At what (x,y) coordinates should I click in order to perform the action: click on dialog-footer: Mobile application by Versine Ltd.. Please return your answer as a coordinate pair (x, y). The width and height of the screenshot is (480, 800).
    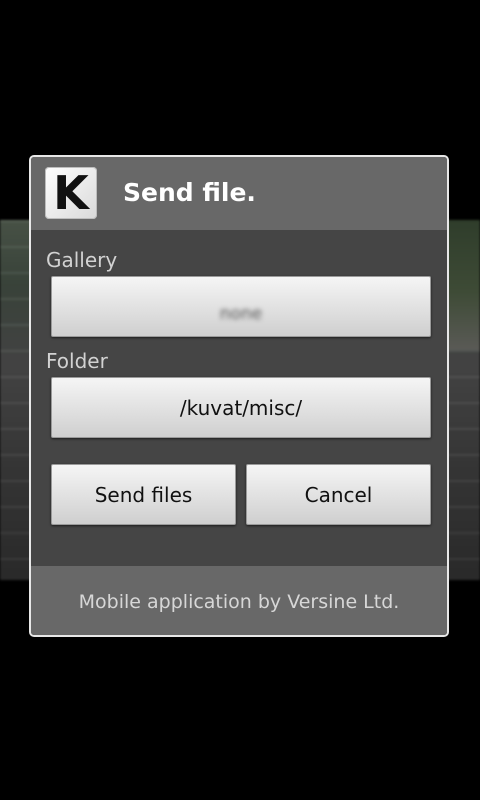
    Looking at the image, I should click on (239, 600).